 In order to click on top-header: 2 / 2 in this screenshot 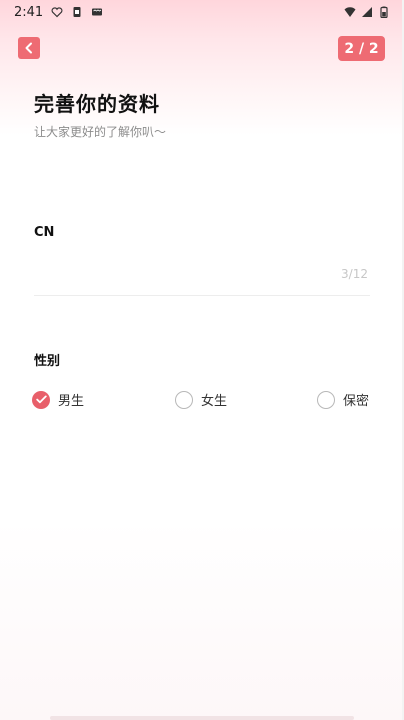, I will do `click(202, 50)`.